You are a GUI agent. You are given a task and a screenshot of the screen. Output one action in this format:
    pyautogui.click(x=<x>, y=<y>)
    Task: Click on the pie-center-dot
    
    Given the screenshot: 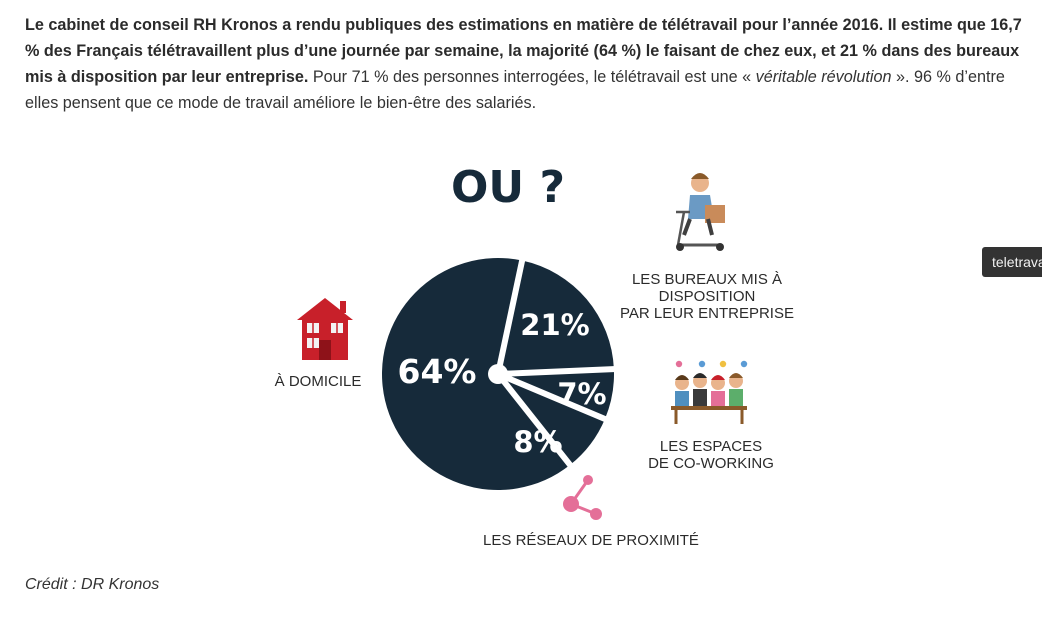 What is the action you would take?
    pyautogui.click(x=498, y=374)
    